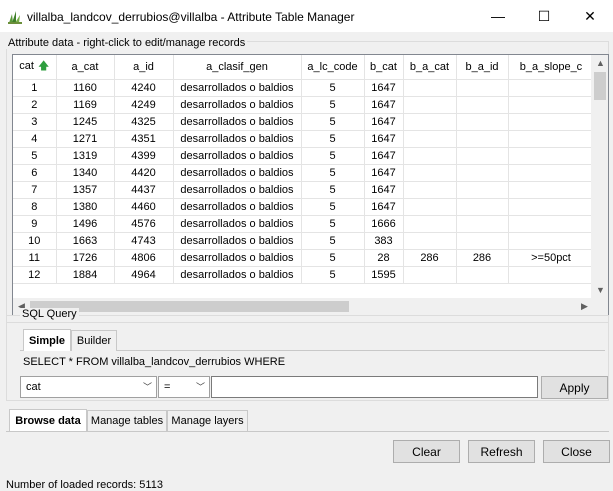 The width and height of the screenshot is (613, 491). What do you see at coordinates (384, 224) in the screenshot?
I see `table-cell: 1666` at bounding box center [384, 224].